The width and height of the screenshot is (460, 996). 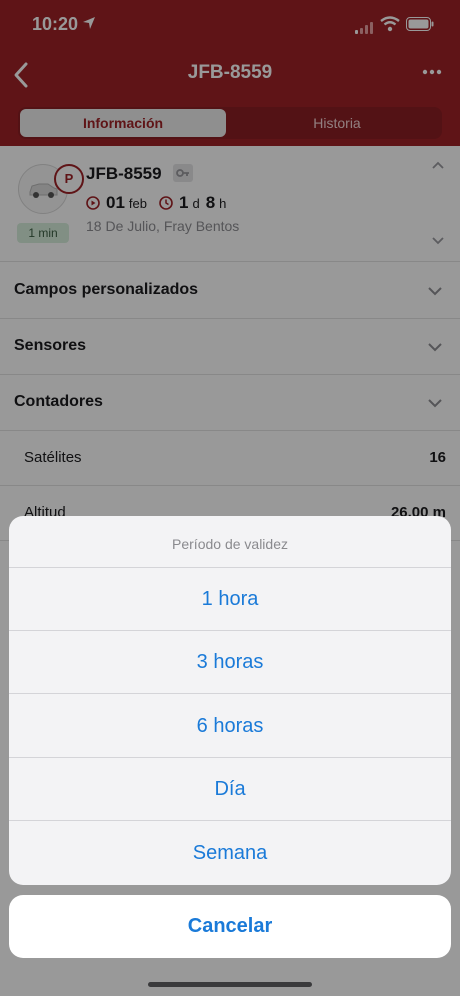 I want to click on cancel-button: Cancelar, so click(x=230, y=926).